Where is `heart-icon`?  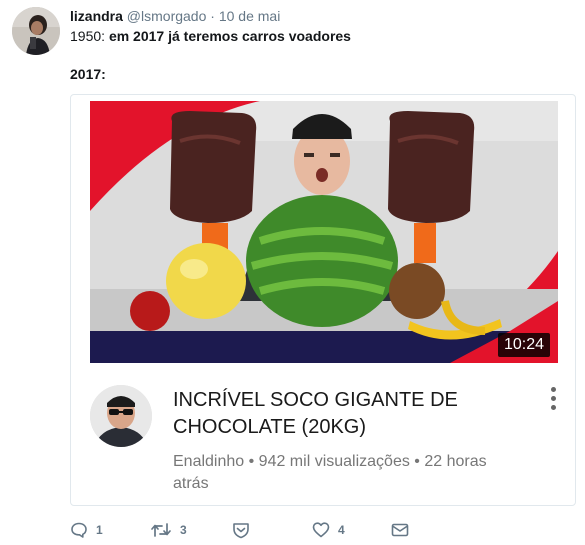 heart-icon is located at coordinates (321, 530).